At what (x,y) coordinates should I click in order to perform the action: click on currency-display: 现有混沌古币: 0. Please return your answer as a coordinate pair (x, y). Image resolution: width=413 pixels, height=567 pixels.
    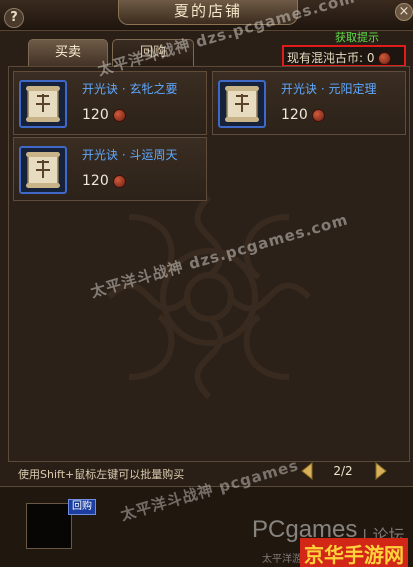
    Looking at the image, I should click on (344, 56).